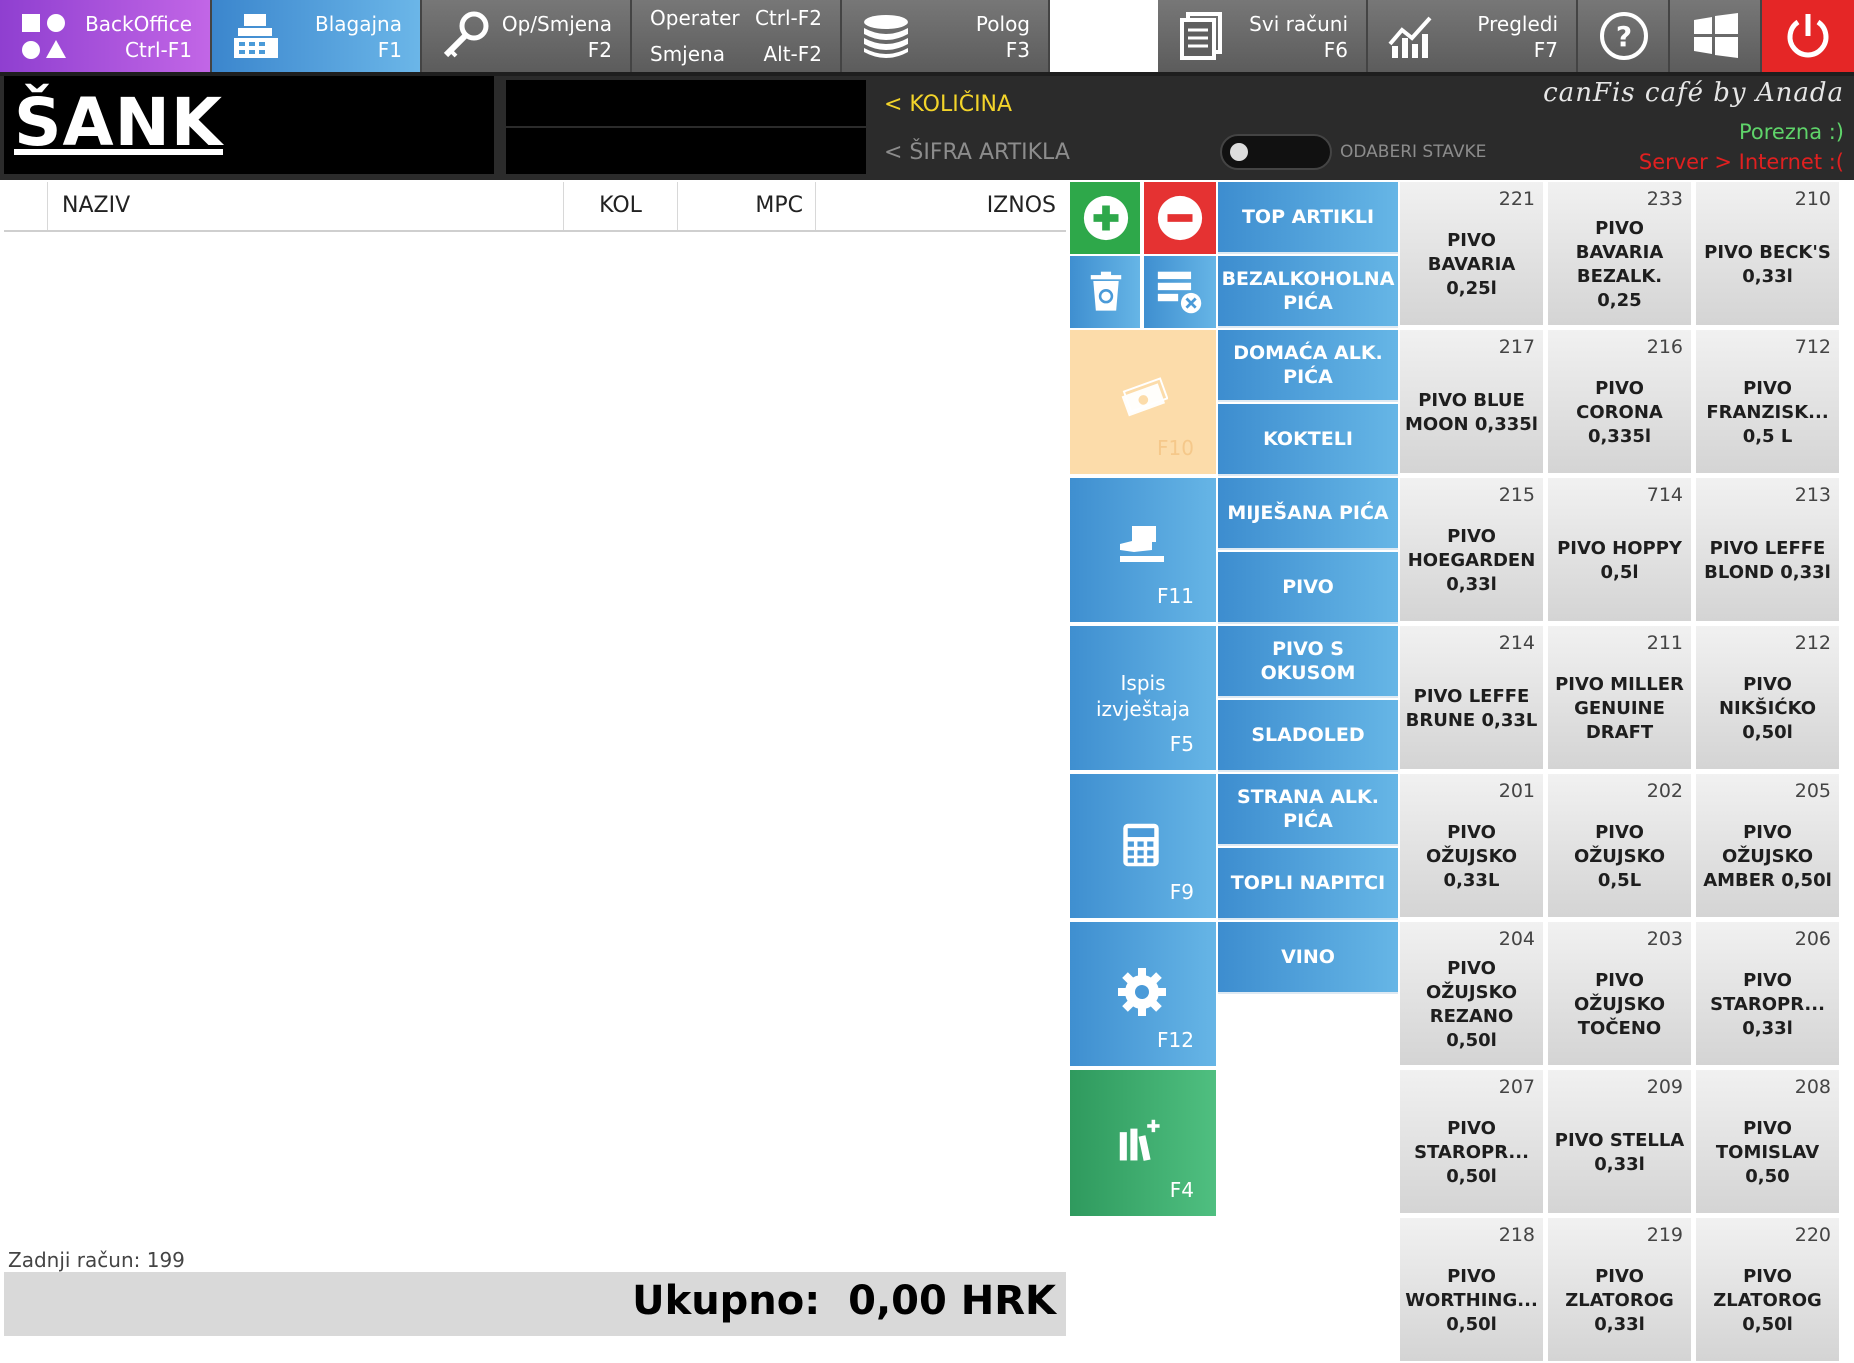 The image size is (1854, 1363). What do you see at coordinates (1741, 162) in the screenshot?
I see `server-status: Server > Internet :(` at bounding box center [1741, 162].